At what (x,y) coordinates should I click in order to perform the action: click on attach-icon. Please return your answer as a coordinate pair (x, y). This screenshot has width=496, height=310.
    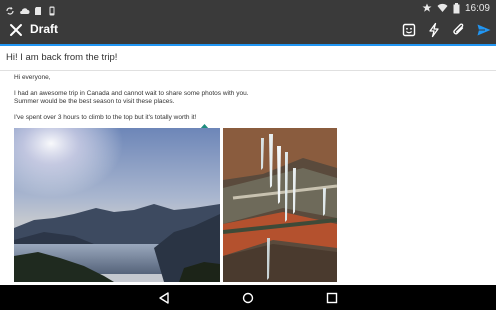
    Looking at the image, I should click on (459, 30).